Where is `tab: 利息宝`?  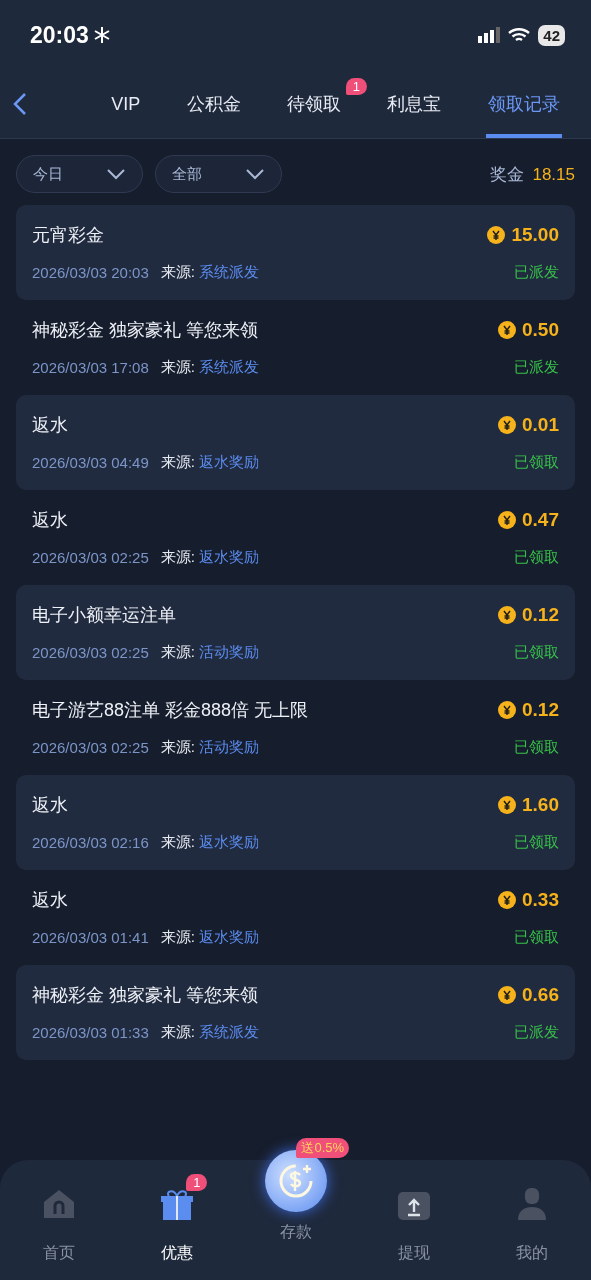
tab: 利息宝 is located at coordinates (414, 104).